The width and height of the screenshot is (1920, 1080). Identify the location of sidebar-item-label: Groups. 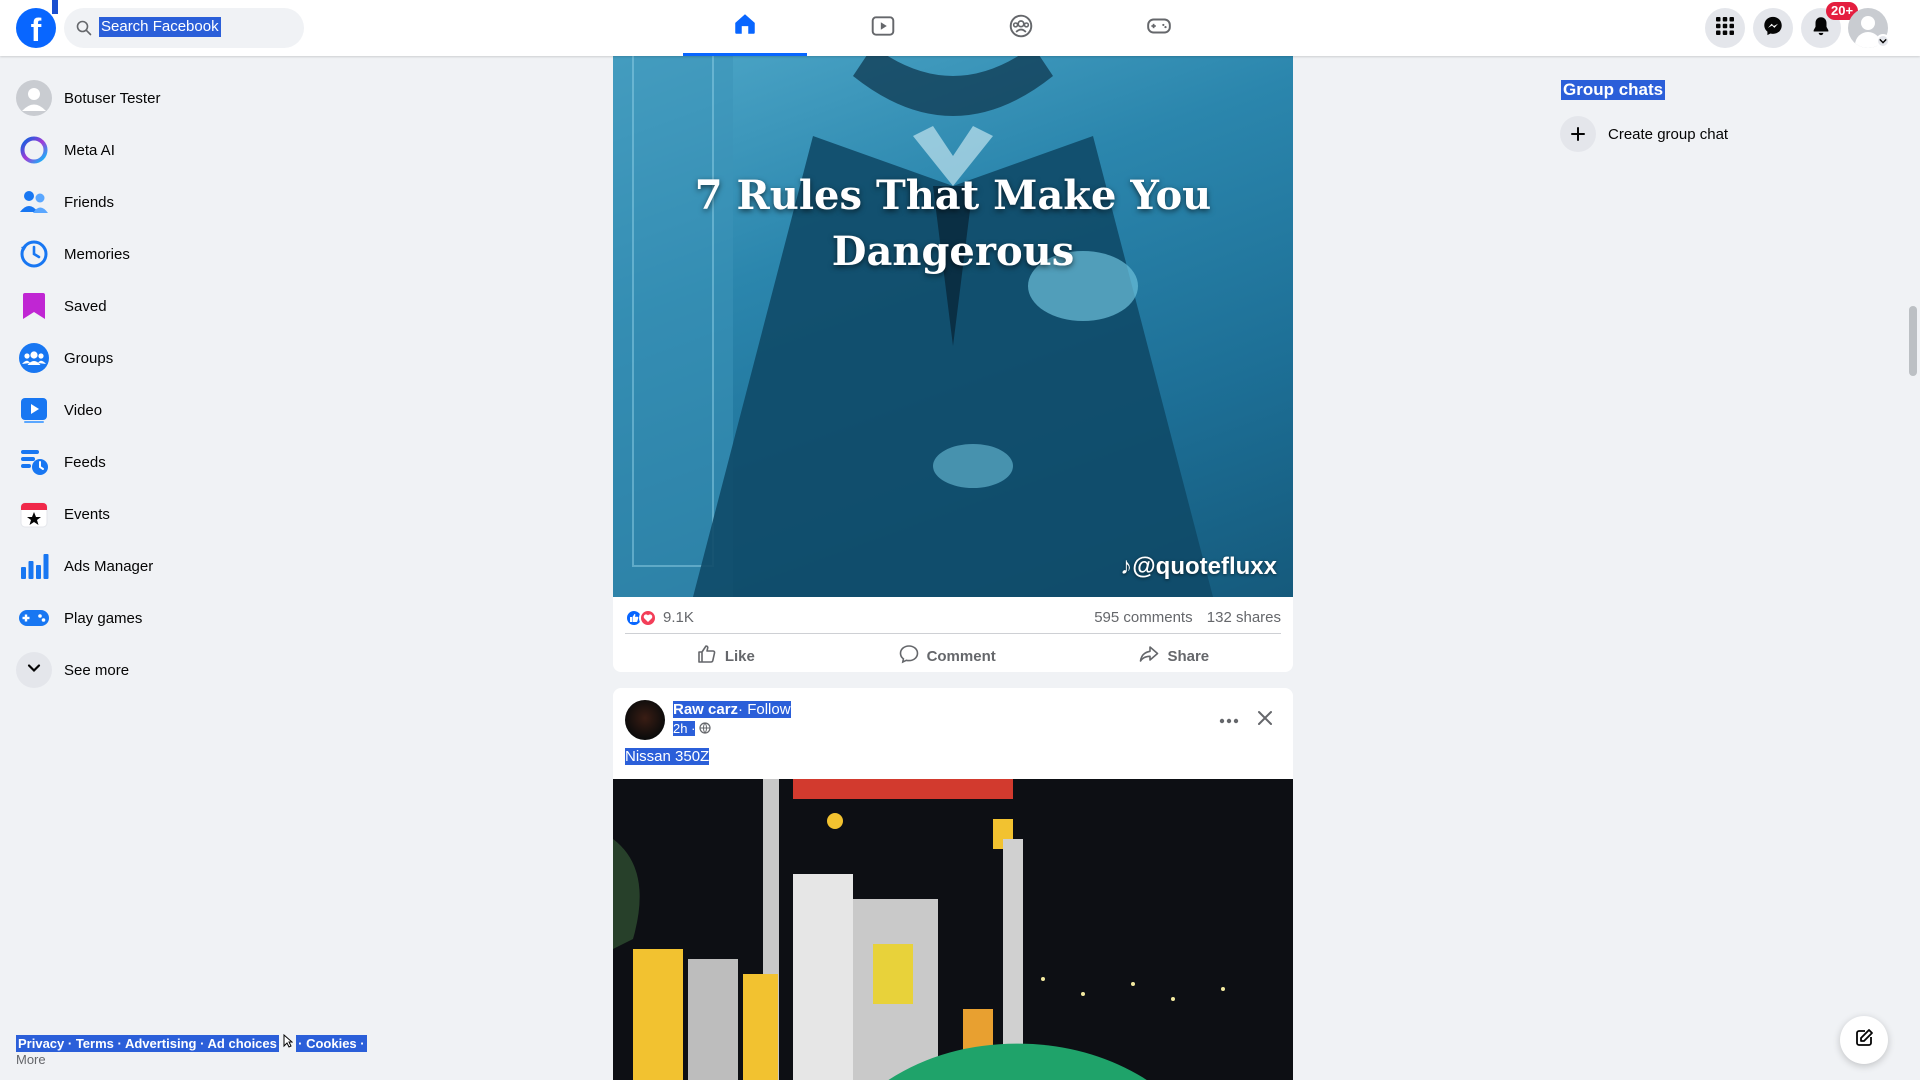
(89, 358).